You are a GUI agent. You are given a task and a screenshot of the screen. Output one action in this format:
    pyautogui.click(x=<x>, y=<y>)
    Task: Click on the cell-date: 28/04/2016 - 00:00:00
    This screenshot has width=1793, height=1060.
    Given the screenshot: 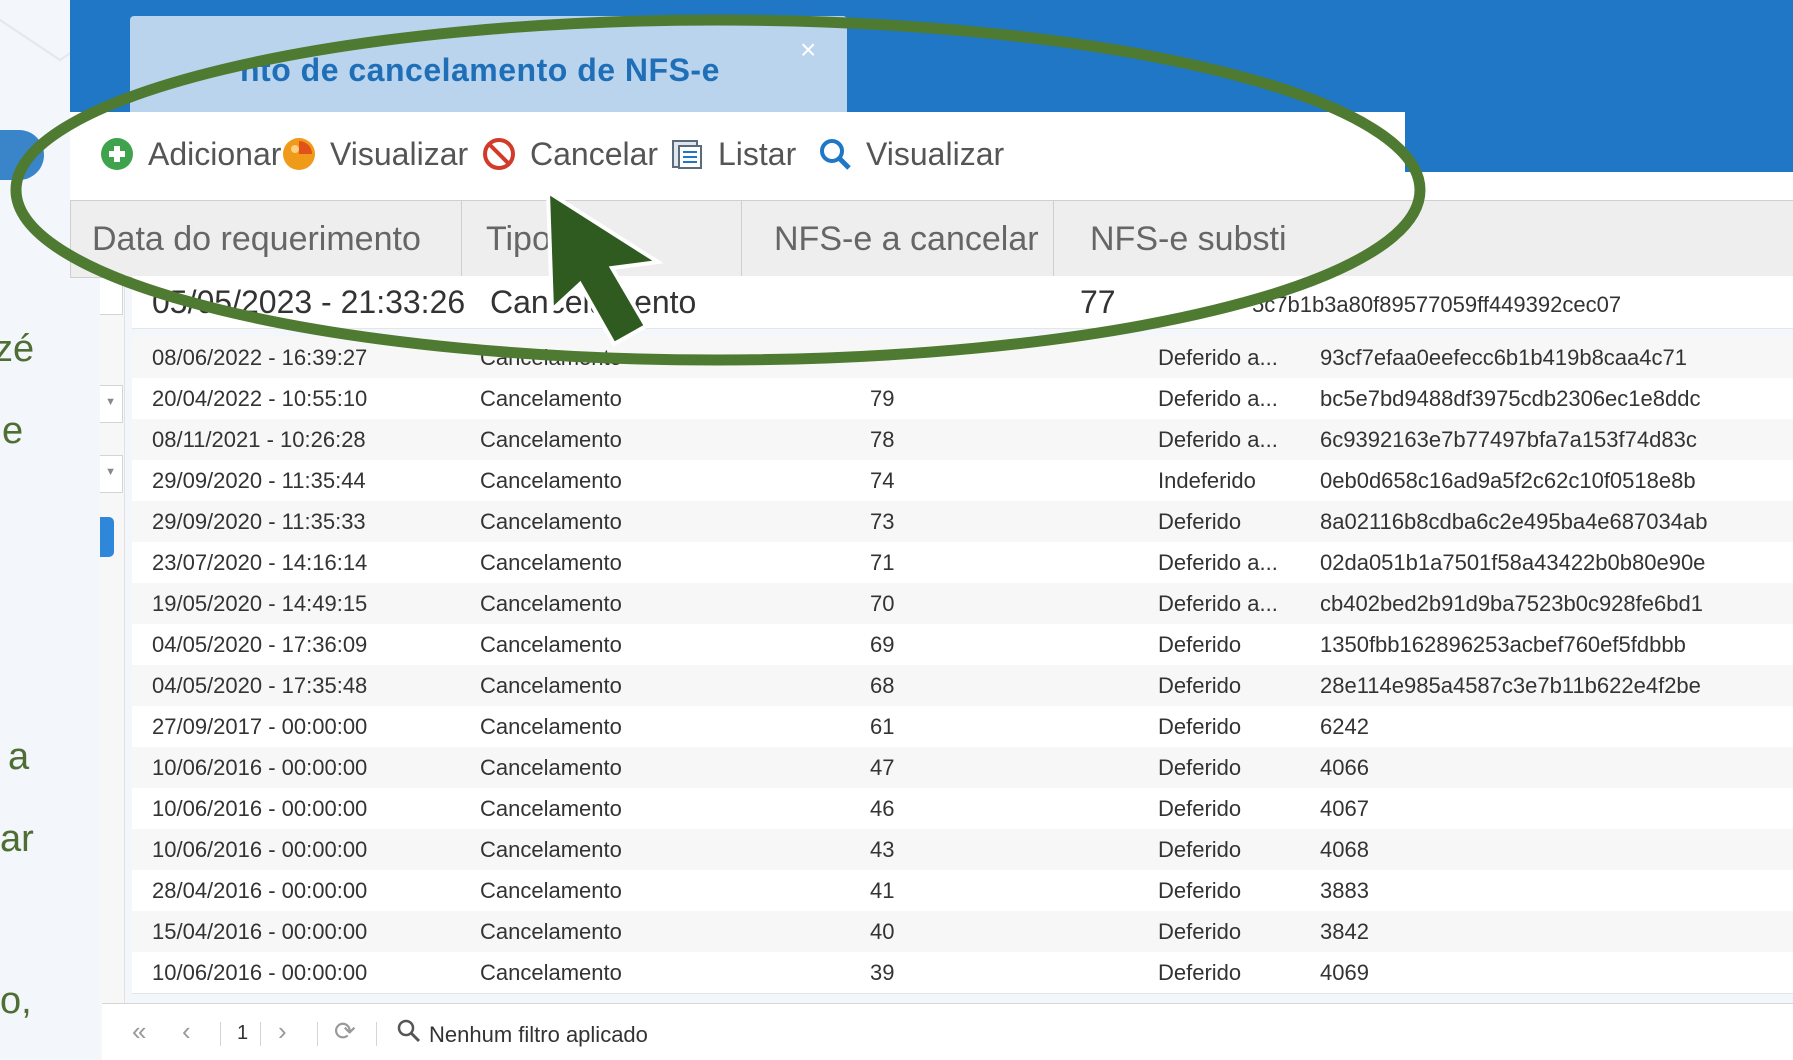 What is the action you would take?
    pyautogui.click(x=260, y=890)
    